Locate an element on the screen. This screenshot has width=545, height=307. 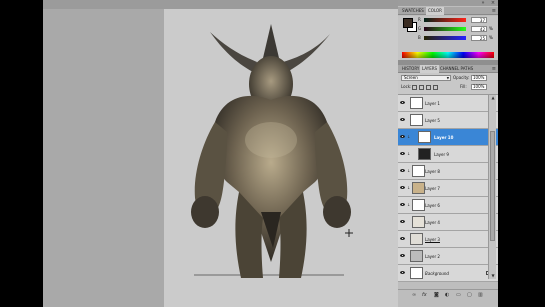
opacity-label: Opacity: is located at coordinates (461, 77).